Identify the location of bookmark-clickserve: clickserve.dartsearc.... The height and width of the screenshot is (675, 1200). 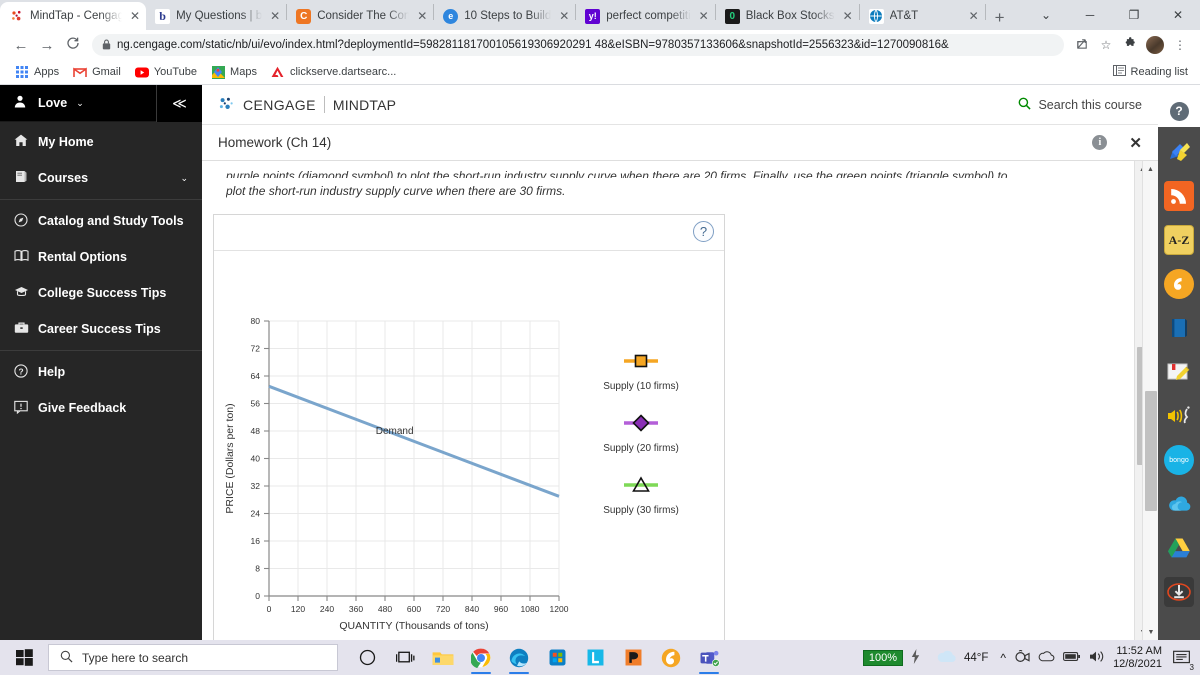
(333, 72).